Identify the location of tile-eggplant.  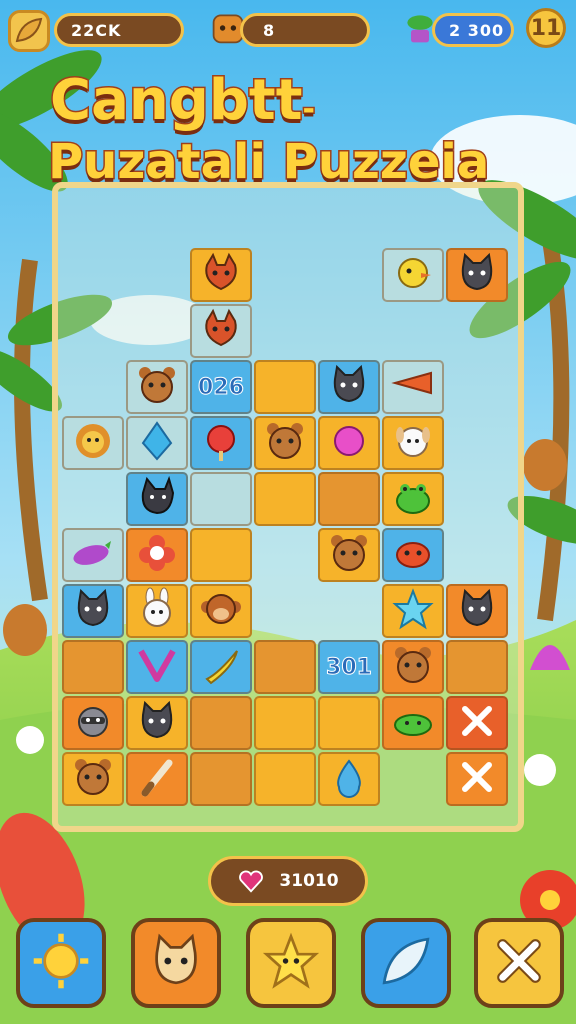
(93, 555).